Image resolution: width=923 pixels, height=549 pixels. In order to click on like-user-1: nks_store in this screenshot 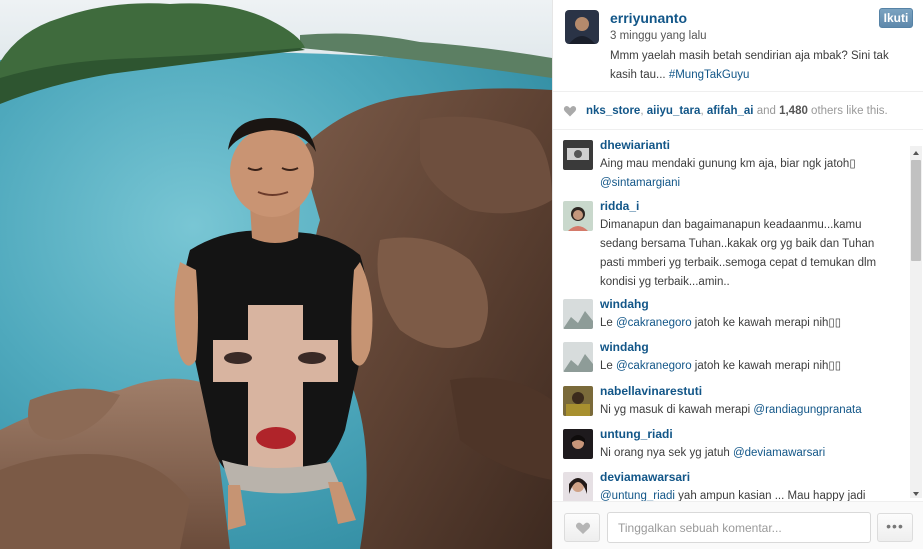, I will do `click(613, 111)`.